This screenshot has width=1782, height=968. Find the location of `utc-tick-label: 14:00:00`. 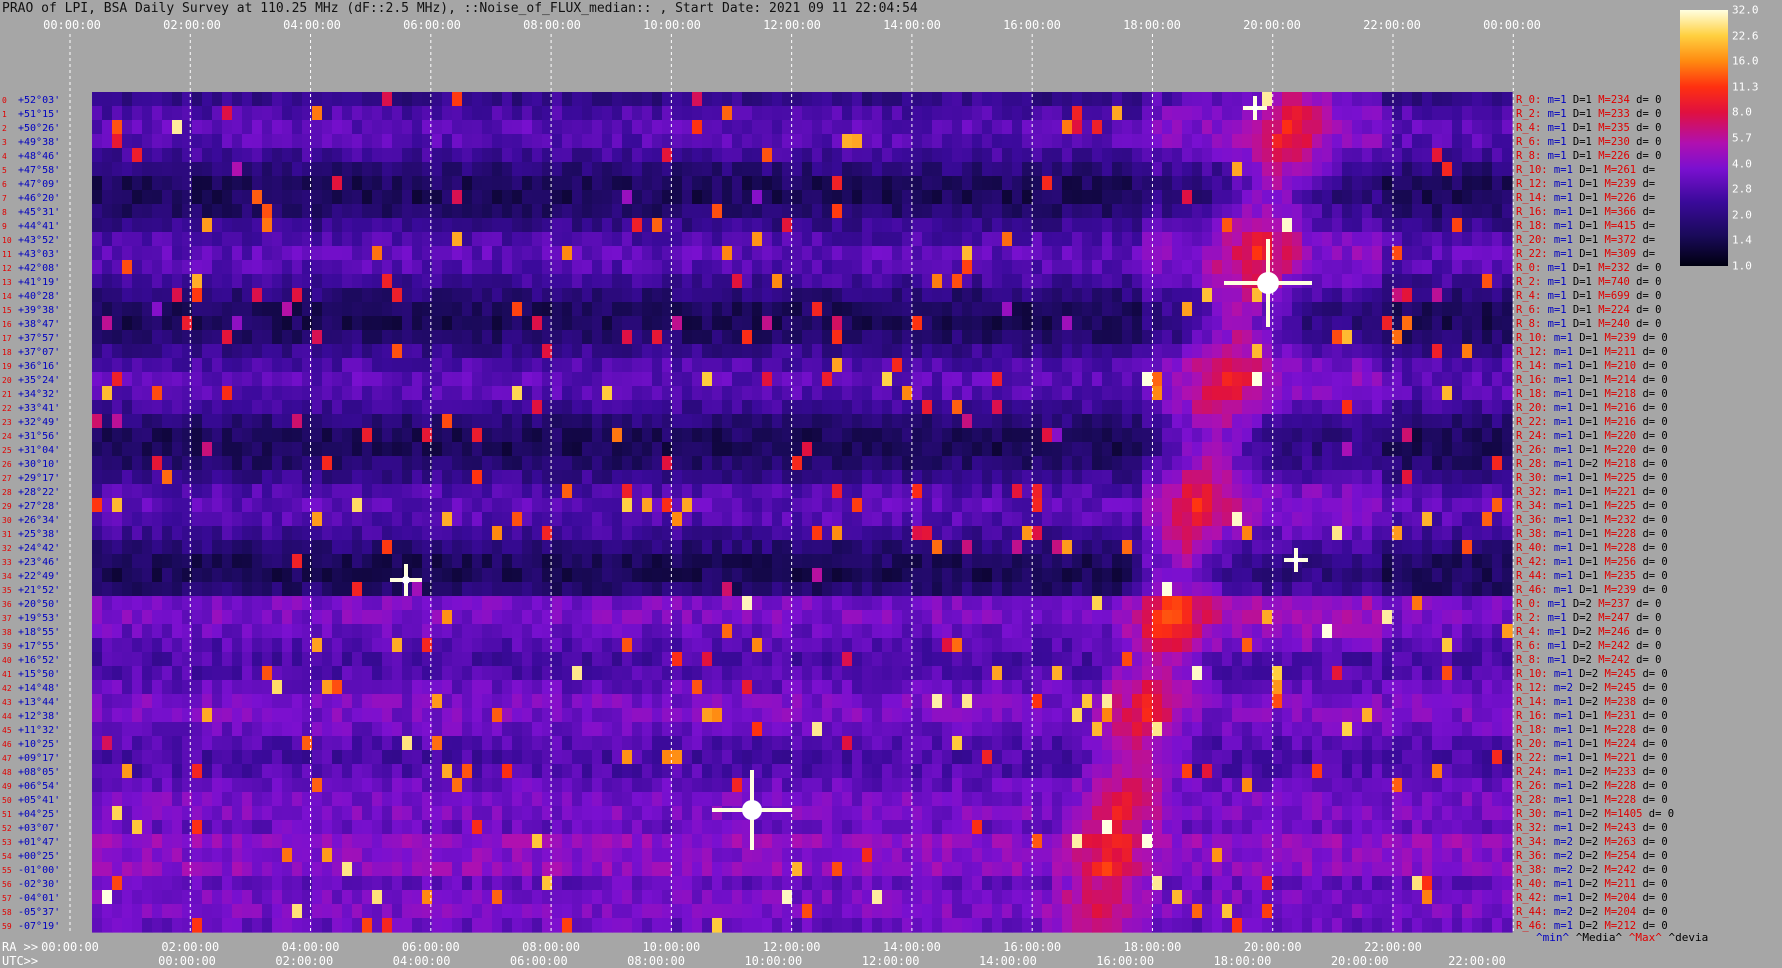

utc-tick-label: 14:00:00 is located at coordinates (1008, 961).